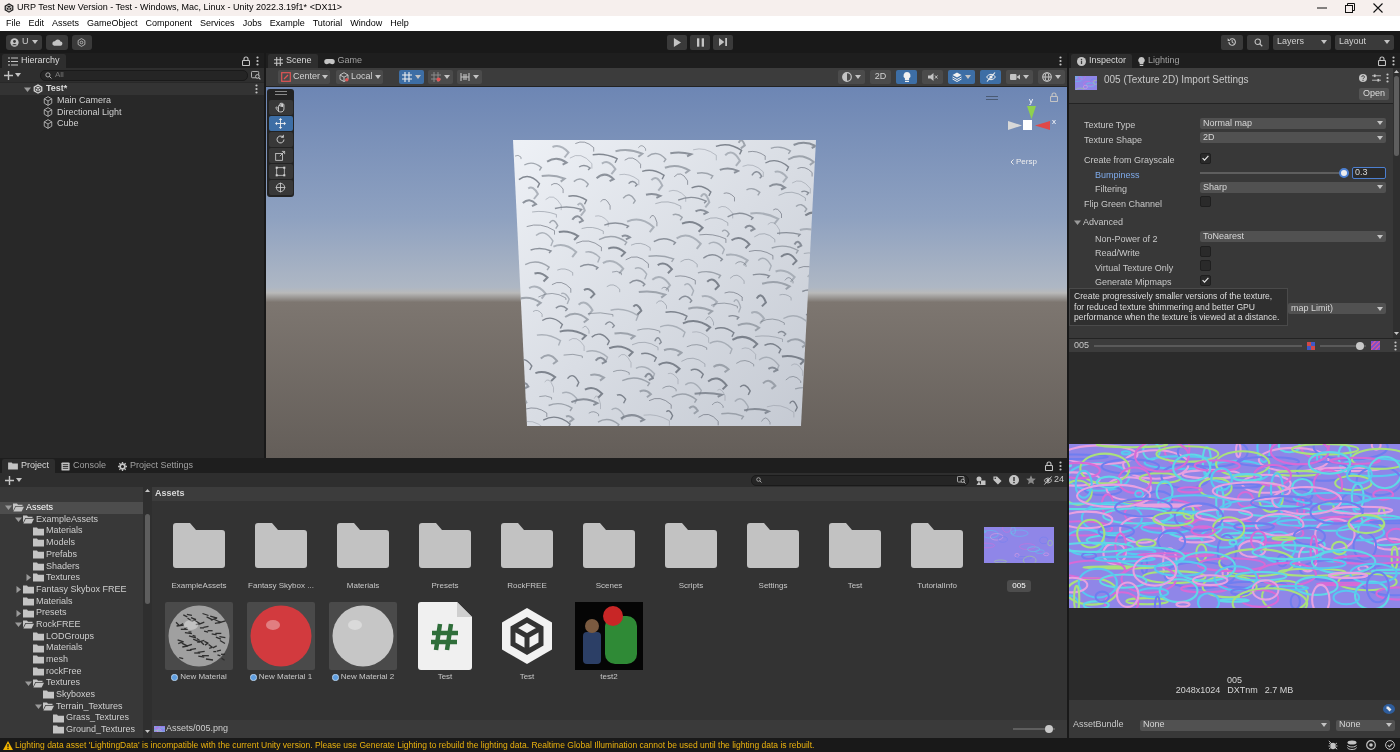 This screenshot has height=752, width=1400. Describe the element at coordinates (1102, 61) in the screenshot. I see `tab: Inspector` at that location.